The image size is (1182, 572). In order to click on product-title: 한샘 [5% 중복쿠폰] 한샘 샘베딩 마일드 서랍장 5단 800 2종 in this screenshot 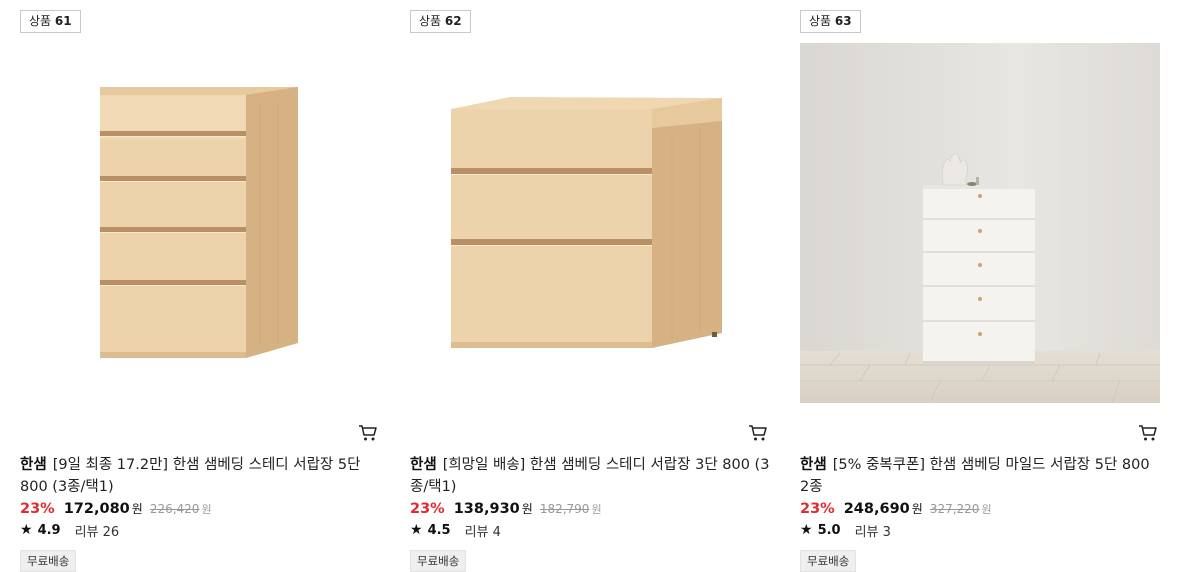, I will do `click(980, 476)`.